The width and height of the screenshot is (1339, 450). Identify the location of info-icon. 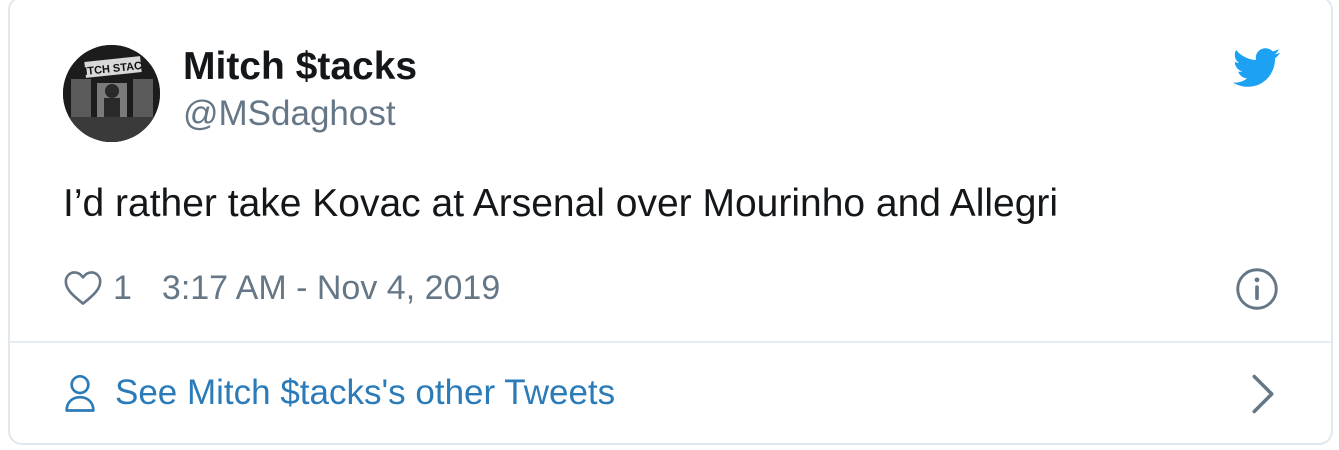
(1257, 289).